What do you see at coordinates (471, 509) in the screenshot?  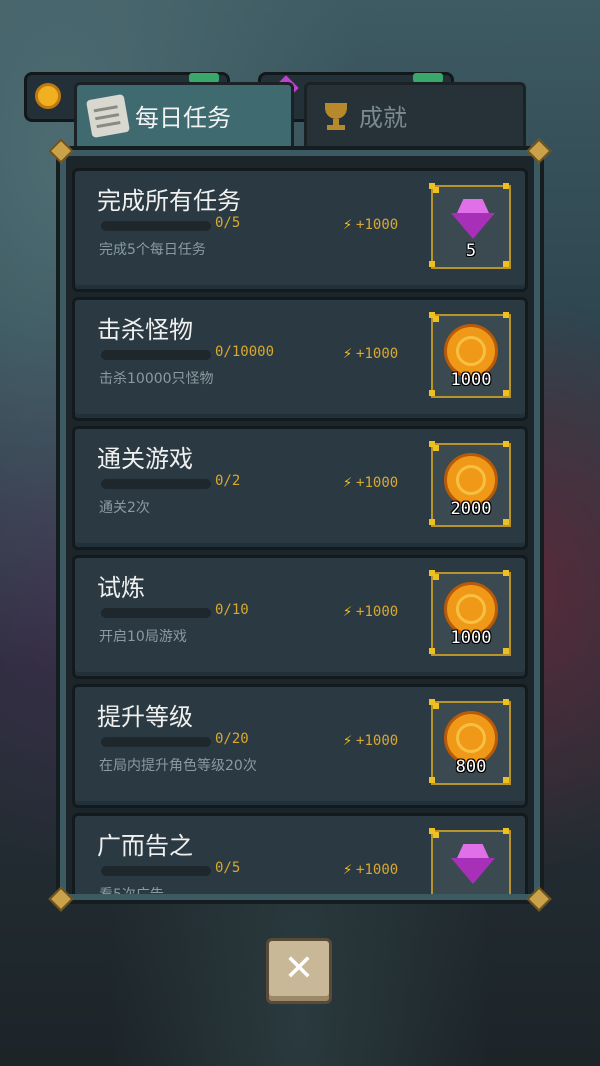 I see `reward-amount: 2000` at bounding box center [471, 509].